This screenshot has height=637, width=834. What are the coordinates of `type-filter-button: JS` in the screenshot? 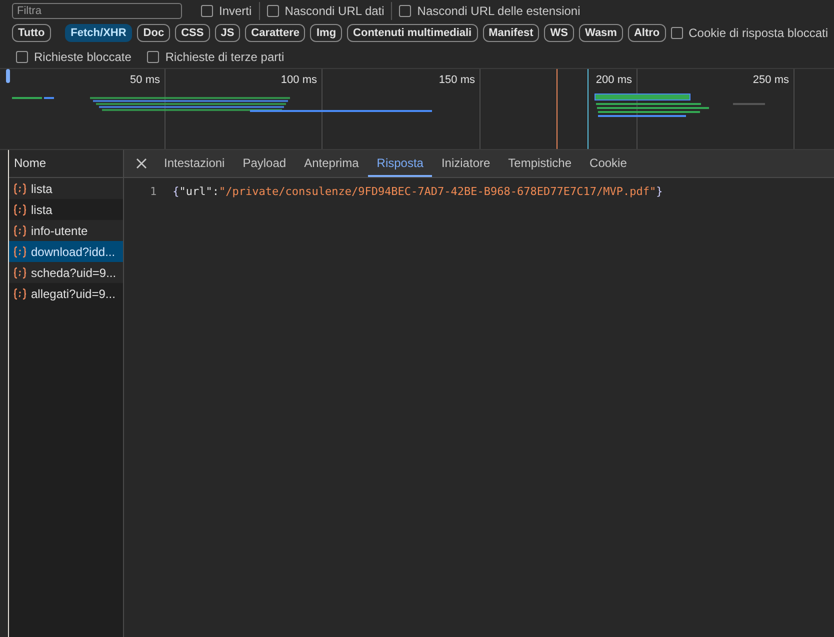 It's located at (227, 33).